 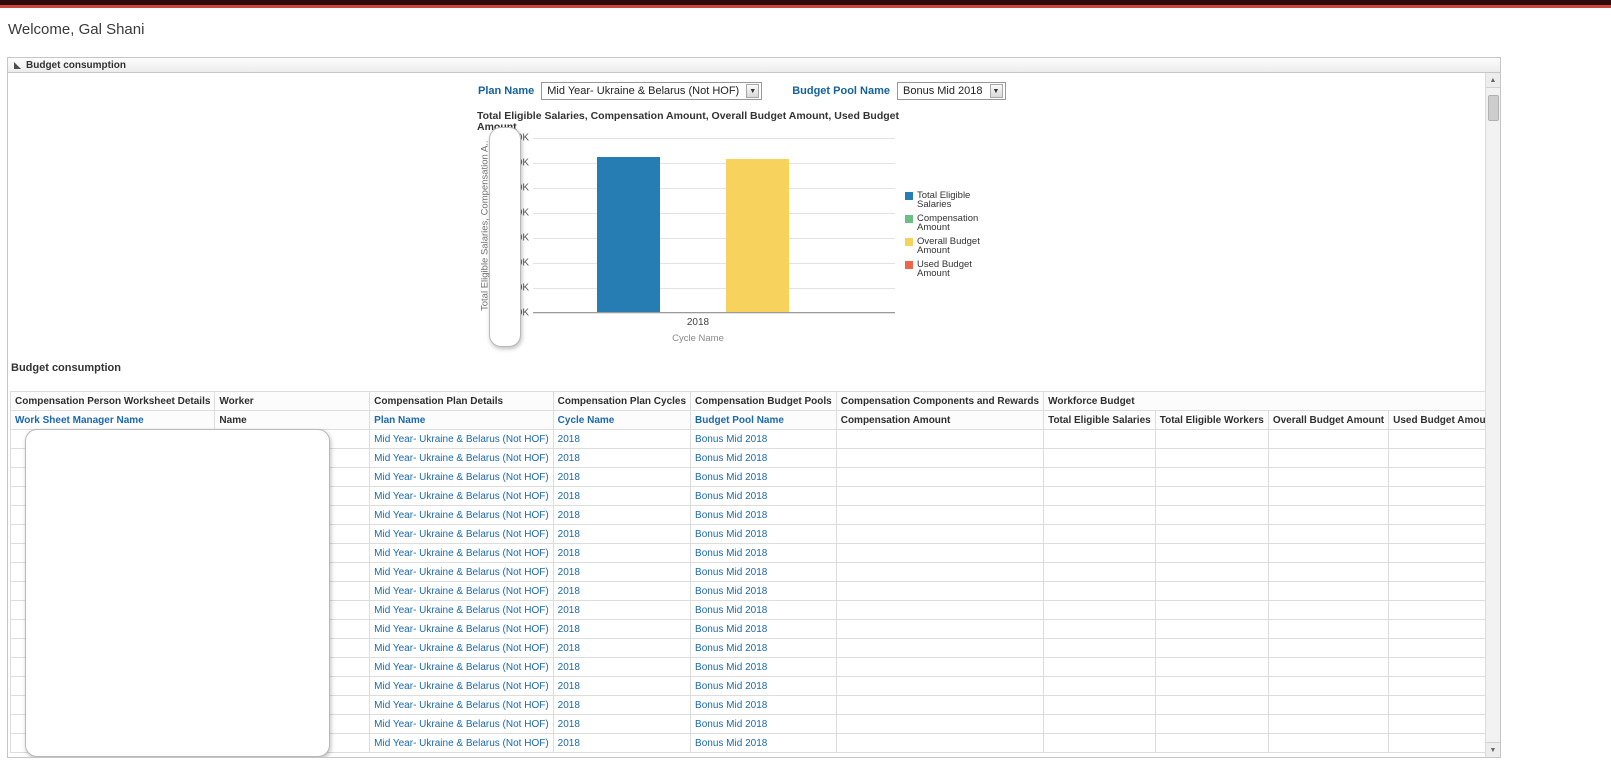 I want to click on group-header: Compensation Person Worksheet Details, so click(x=112, y=401).